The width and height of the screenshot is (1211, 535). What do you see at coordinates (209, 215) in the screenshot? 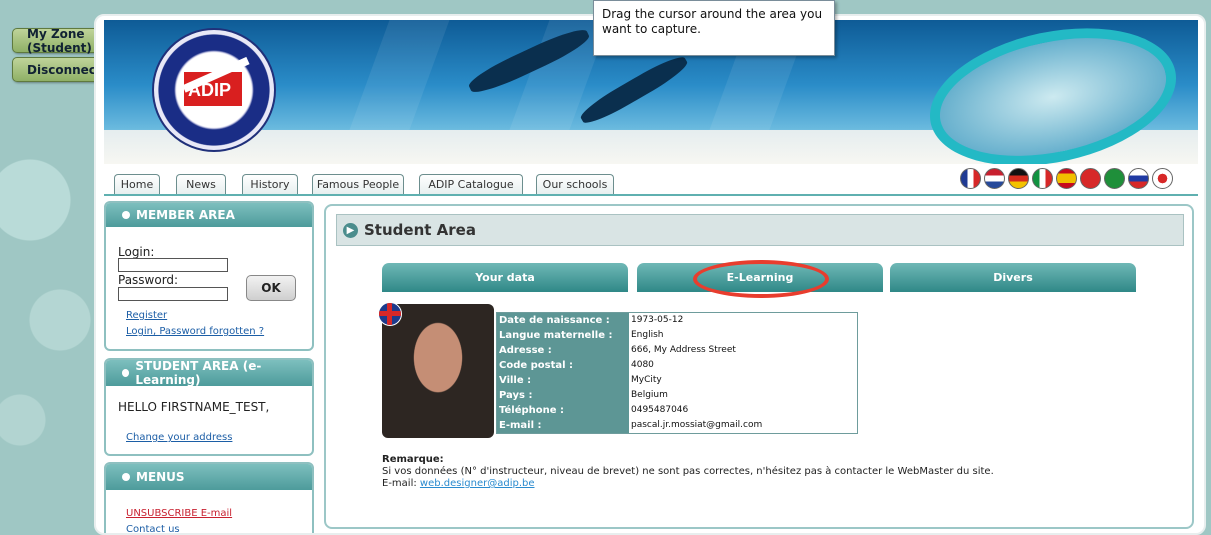
I see `member-area-header: MEMBER AREA` at bounding box center [209, 215].